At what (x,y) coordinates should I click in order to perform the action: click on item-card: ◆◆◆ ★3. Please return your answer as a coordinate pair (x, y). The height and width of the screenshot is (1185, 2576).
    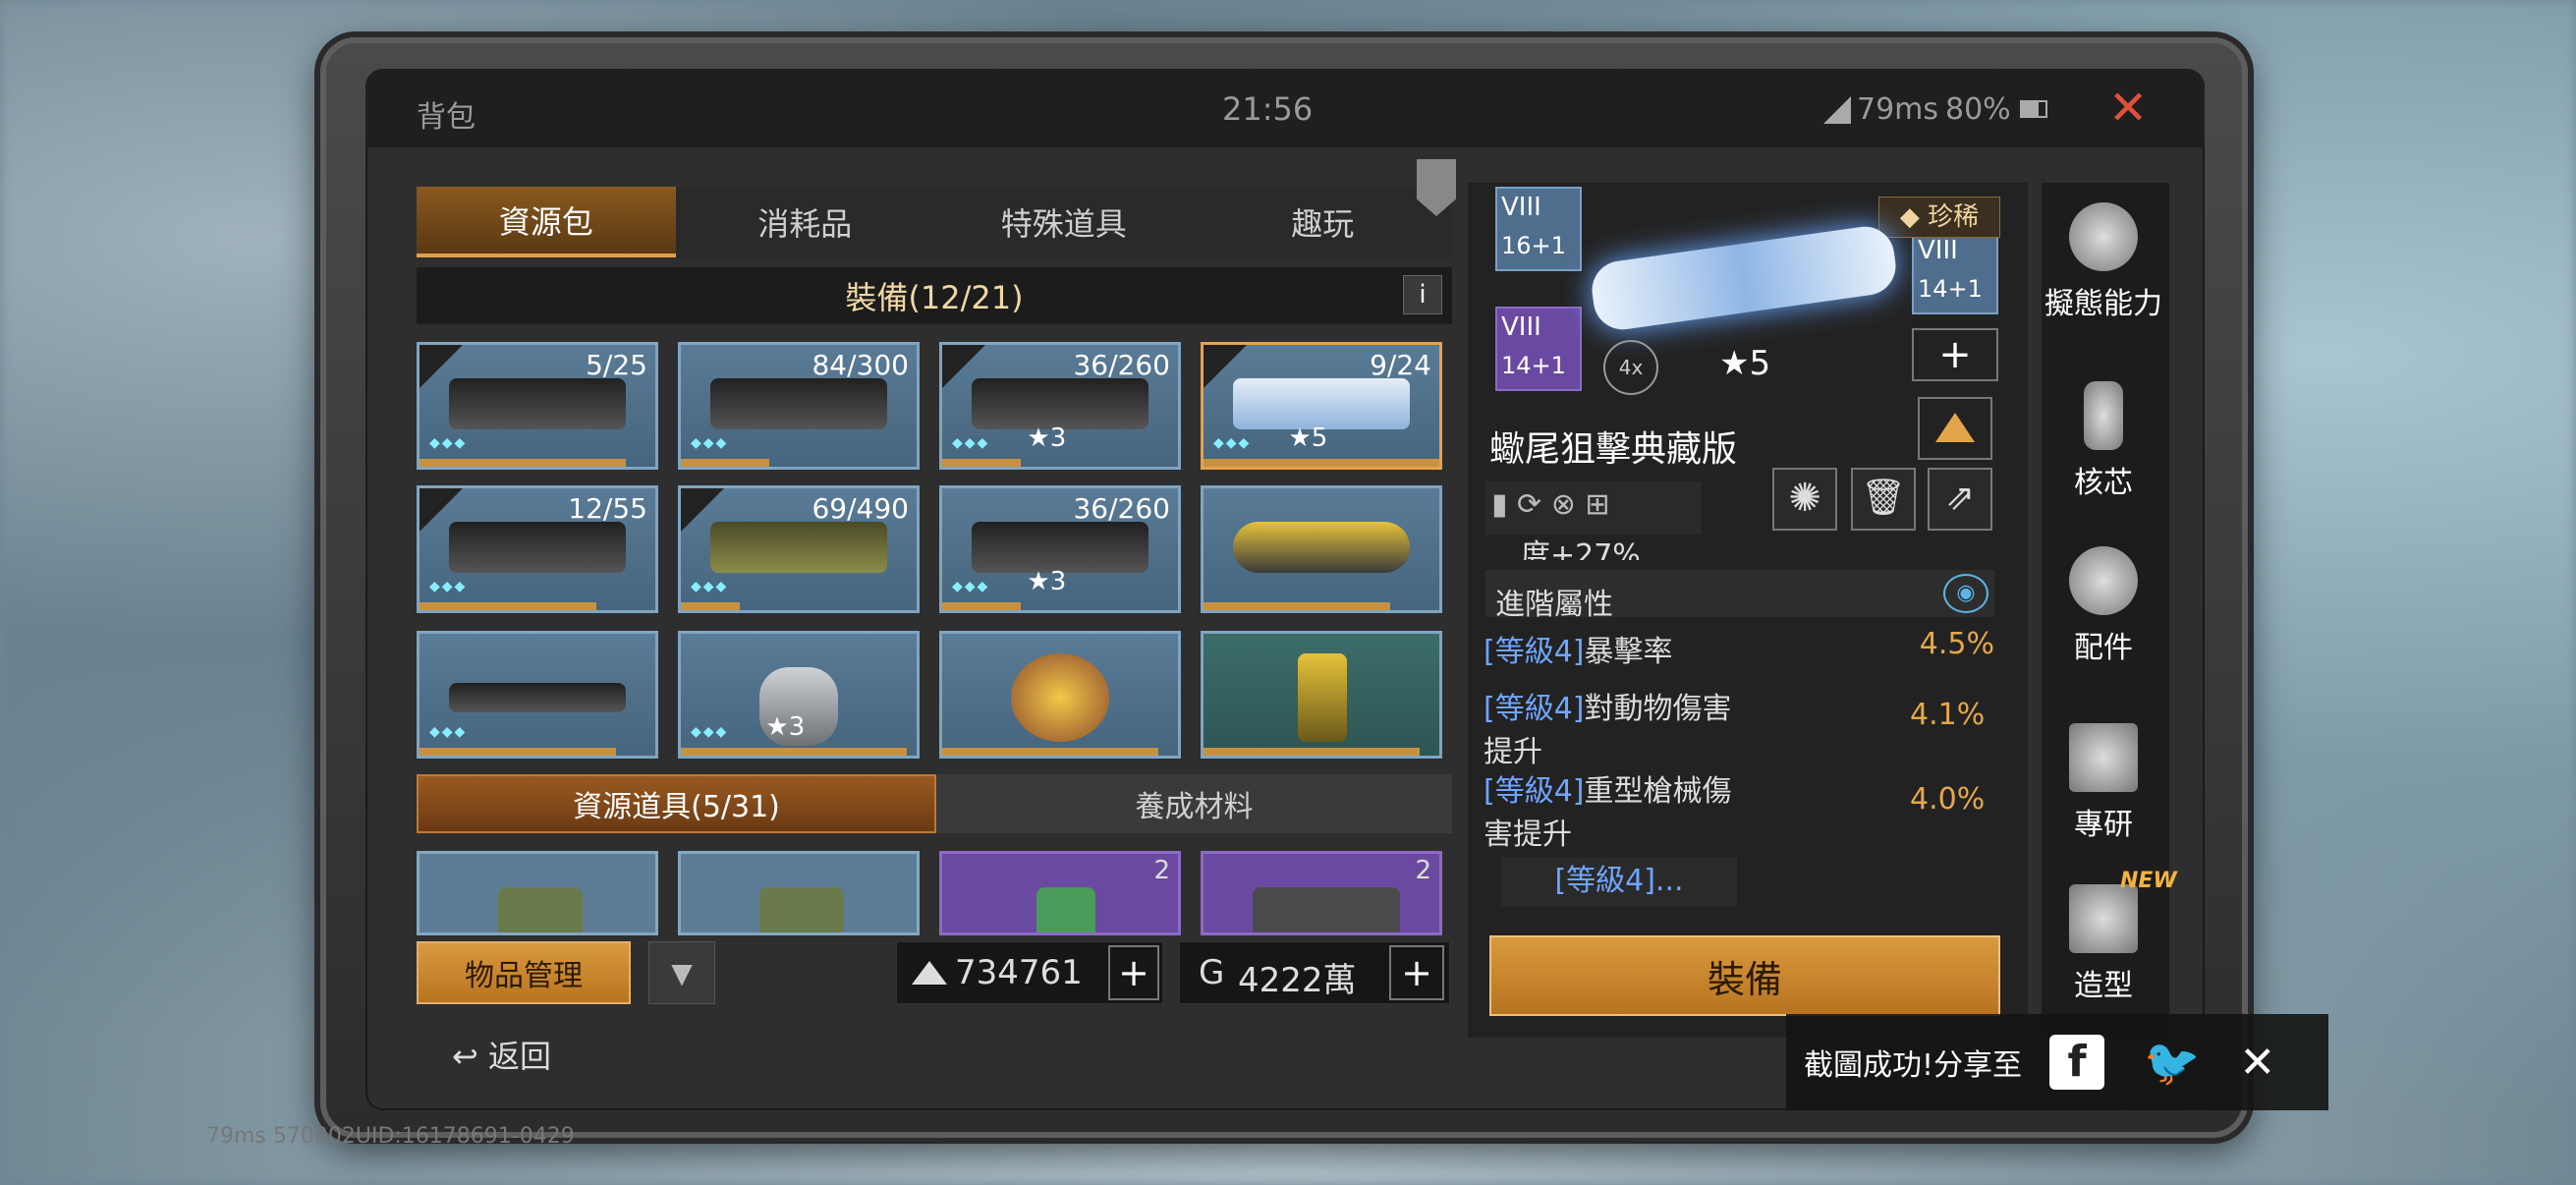
    Looking at the image, I should click on (799, 695).